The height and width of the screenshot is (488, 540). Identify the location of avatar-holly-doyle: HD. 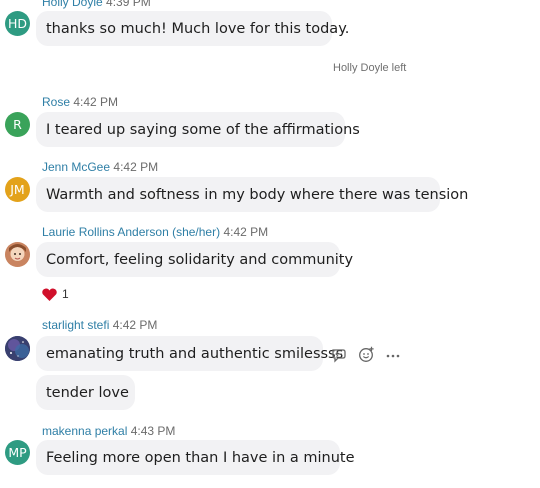
(17, 23).